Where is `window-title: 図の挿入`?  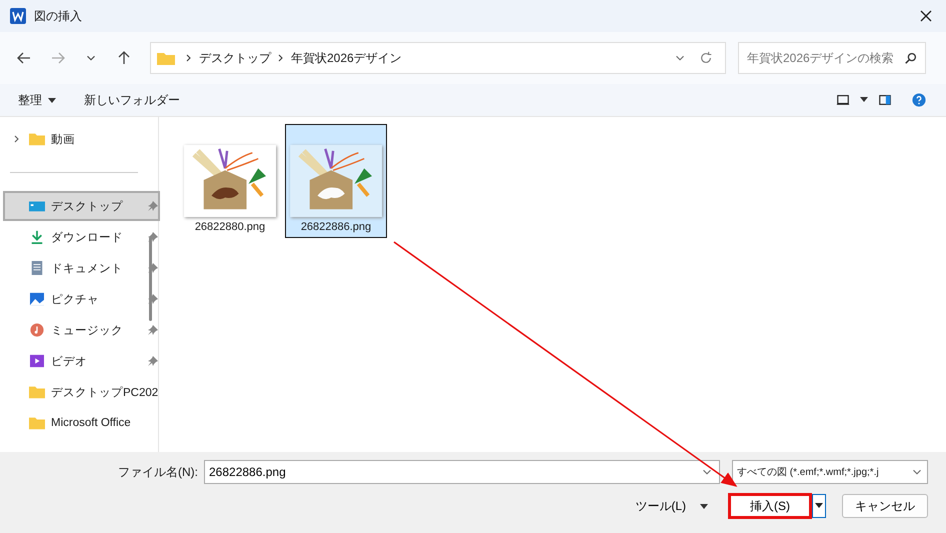
window-title: 図の挿入 is located at coordinates (58, 16).